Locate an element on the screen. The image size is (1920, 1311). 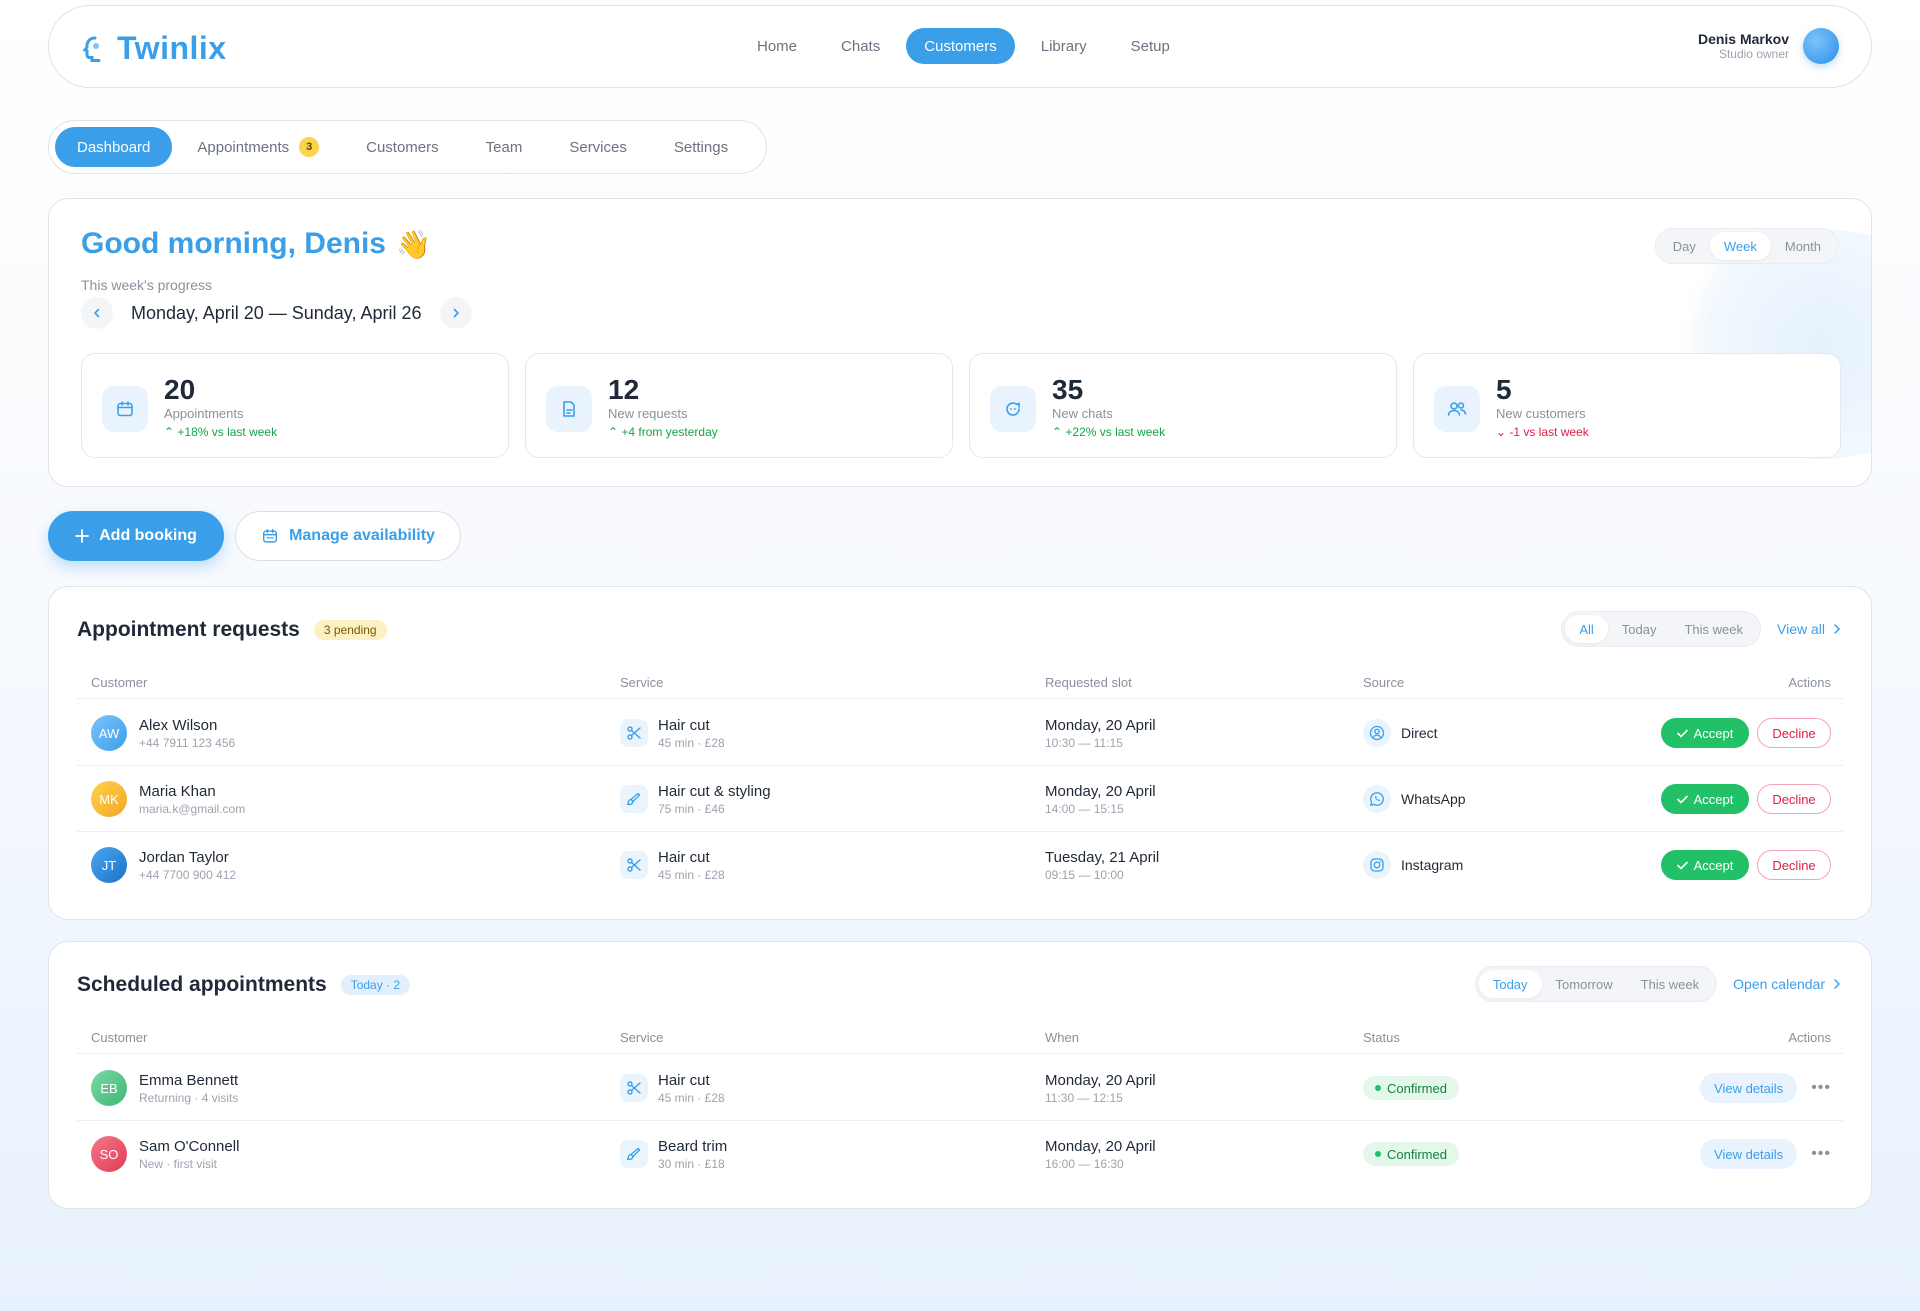
user-name: Denis Markov is located at coordinates (1743, 39).